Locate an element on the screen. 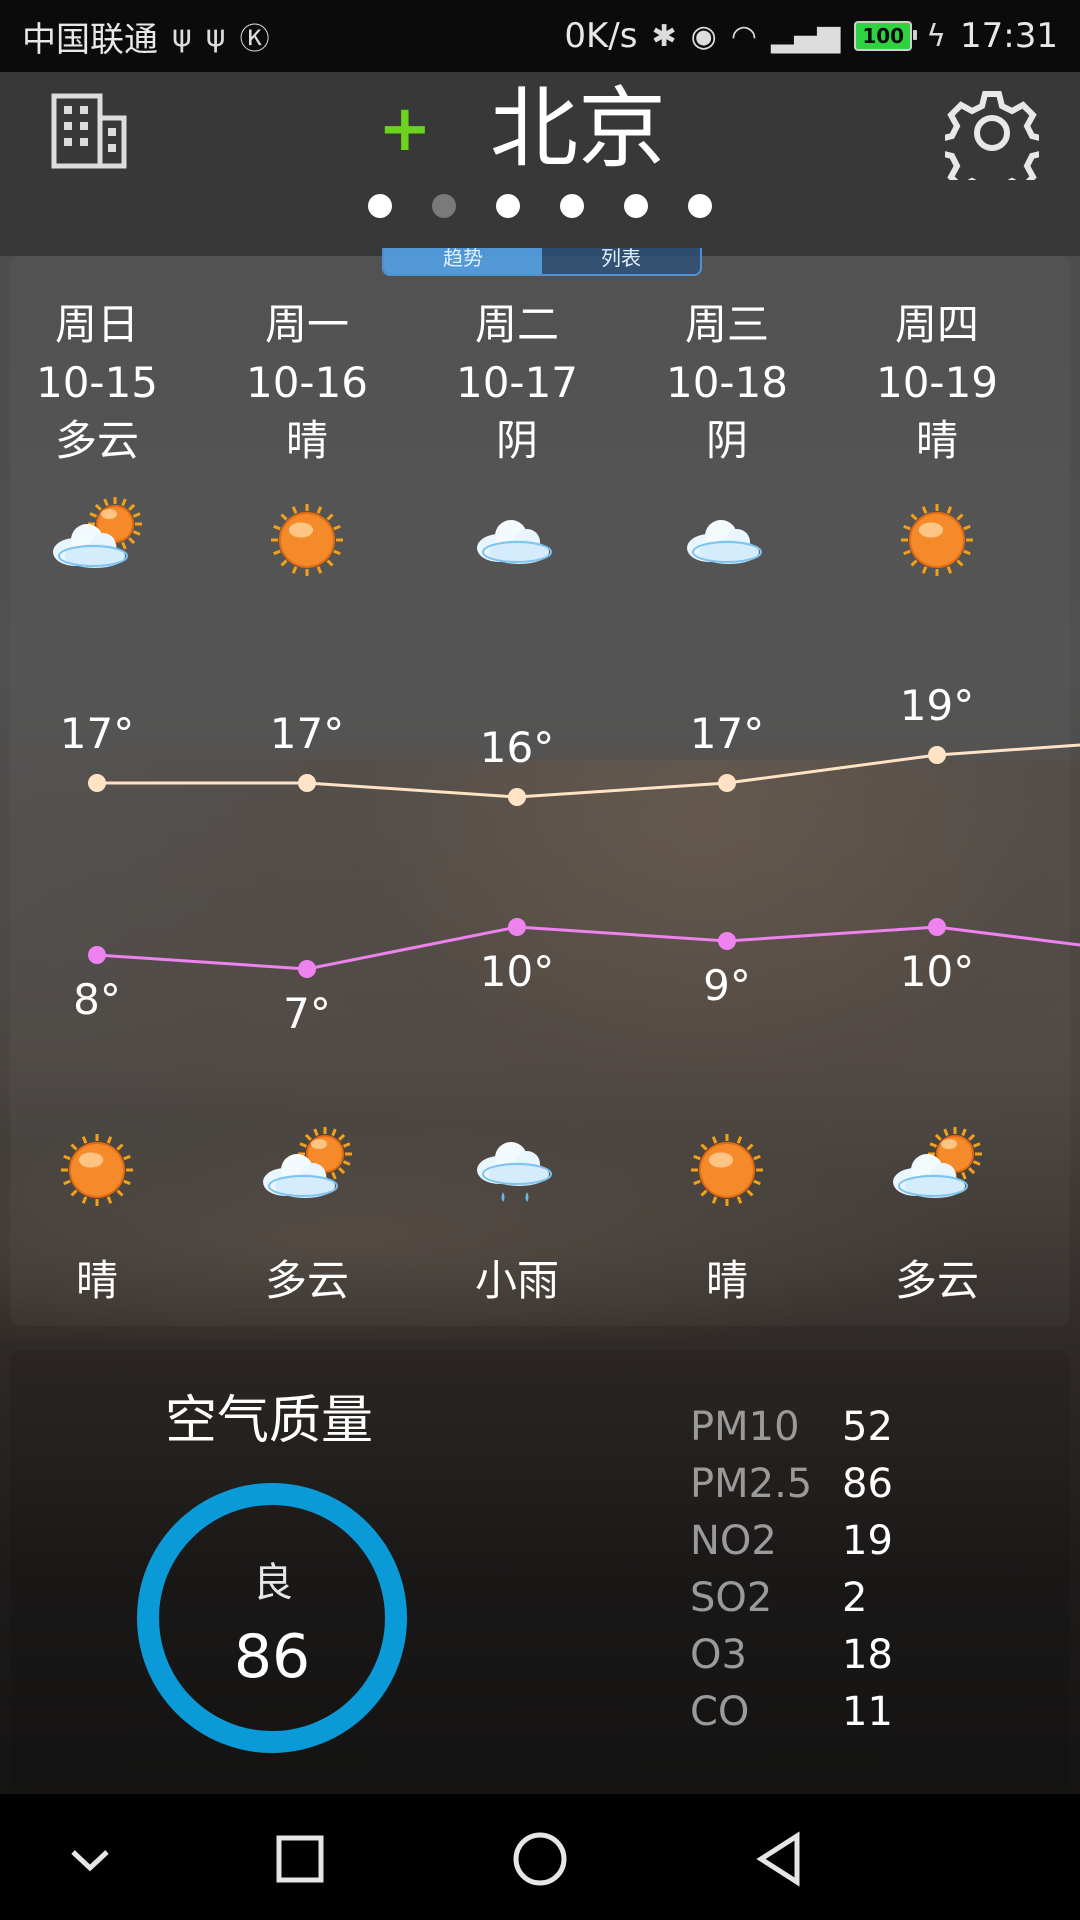  forecast-day-header: 周二 10-17 阴 is located at coordinates (517, 383).